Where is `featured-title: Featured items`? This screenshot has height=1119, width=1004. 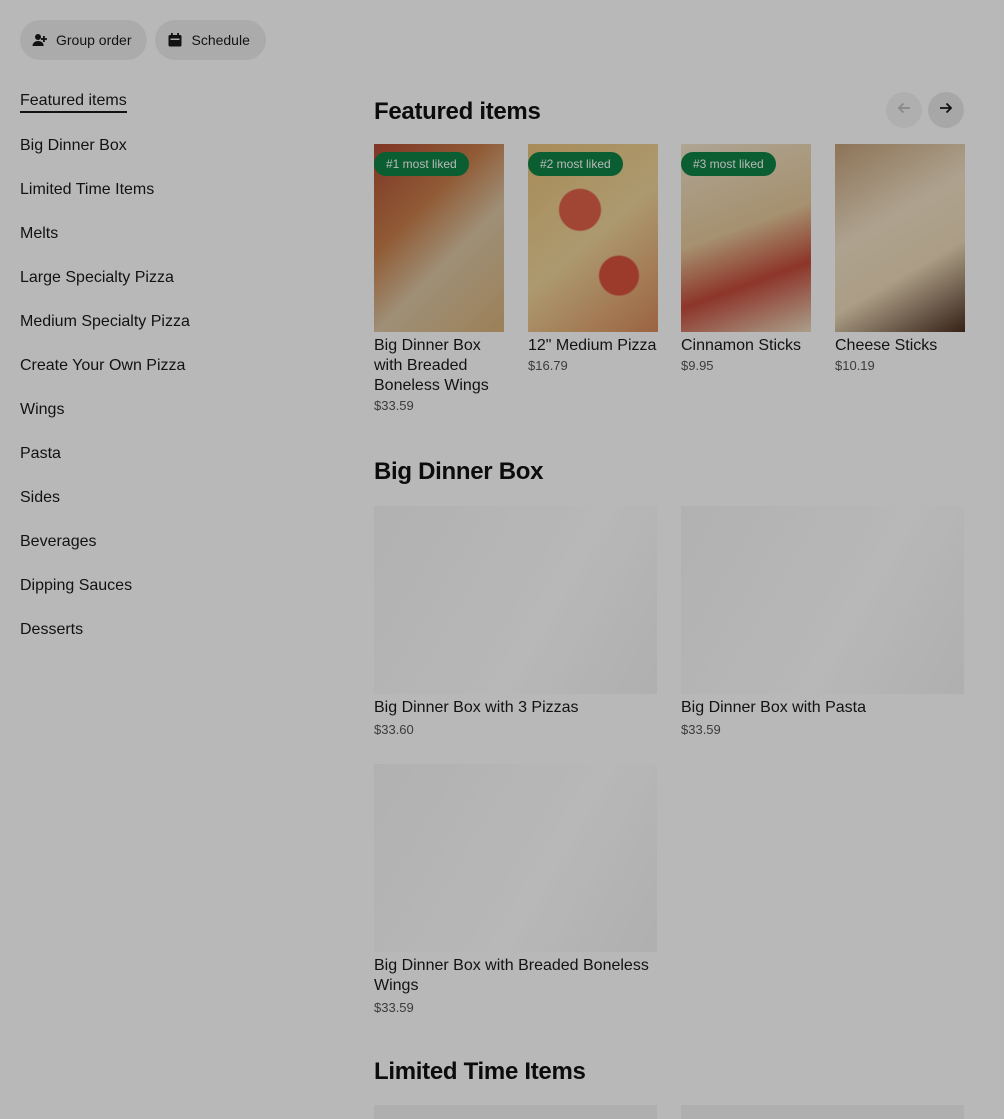
featured-title: Featured items is located at coordinates (457, 111).